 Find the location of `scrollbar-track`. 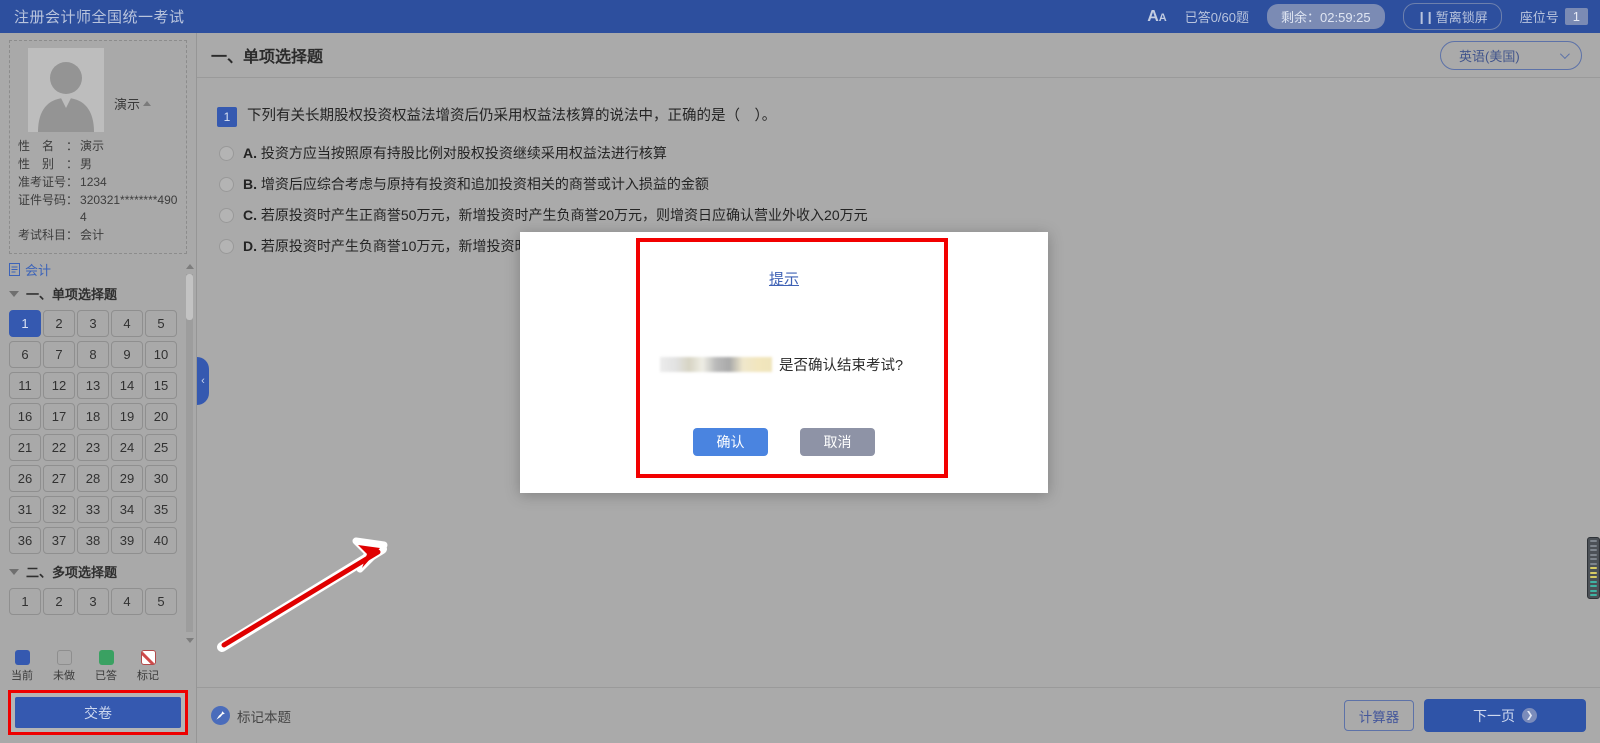

scrollbar-track is located at coordinates (189, 453).